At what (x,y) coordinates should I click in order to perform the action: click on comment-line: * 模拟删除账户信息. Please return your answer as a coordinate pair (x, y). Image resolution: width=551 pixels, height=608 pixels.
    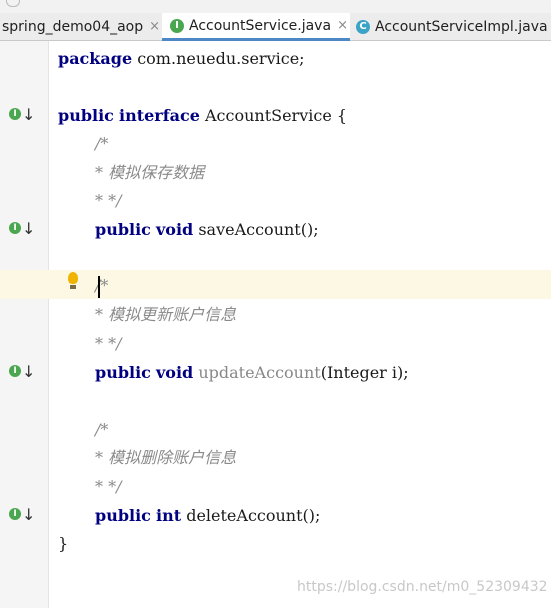
    Looking at the image, I should click on (166, 457).